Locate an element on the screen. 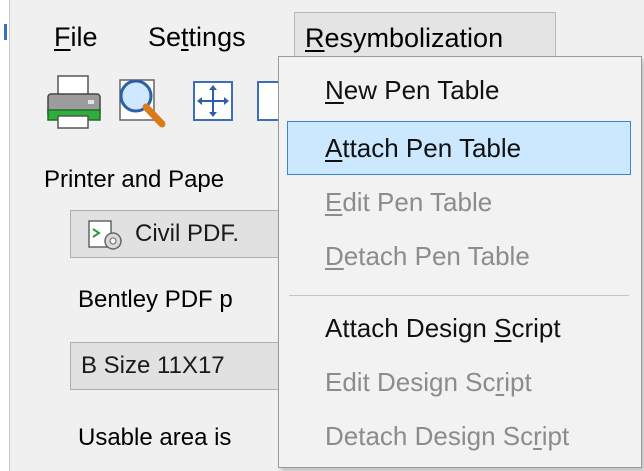 Image resolution: width=644 pixels, height=471 pixels. menu-item-label-post: dit Pen Table is located at coordinates (417, 202).